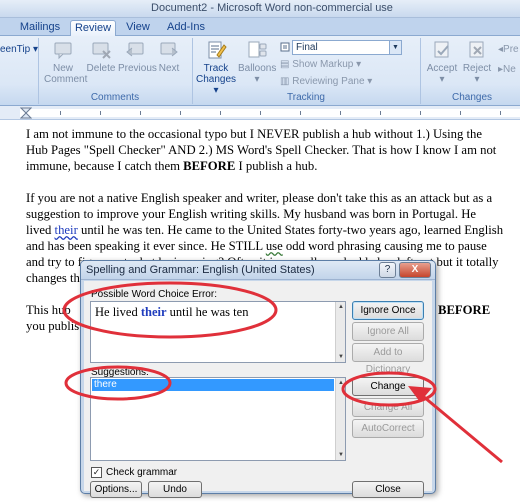 This screenshot has height=502, width=520. Describe the element at coordinates (306, 97) in the screenshot. I see `tracking-group-label: Tracking` at that location.